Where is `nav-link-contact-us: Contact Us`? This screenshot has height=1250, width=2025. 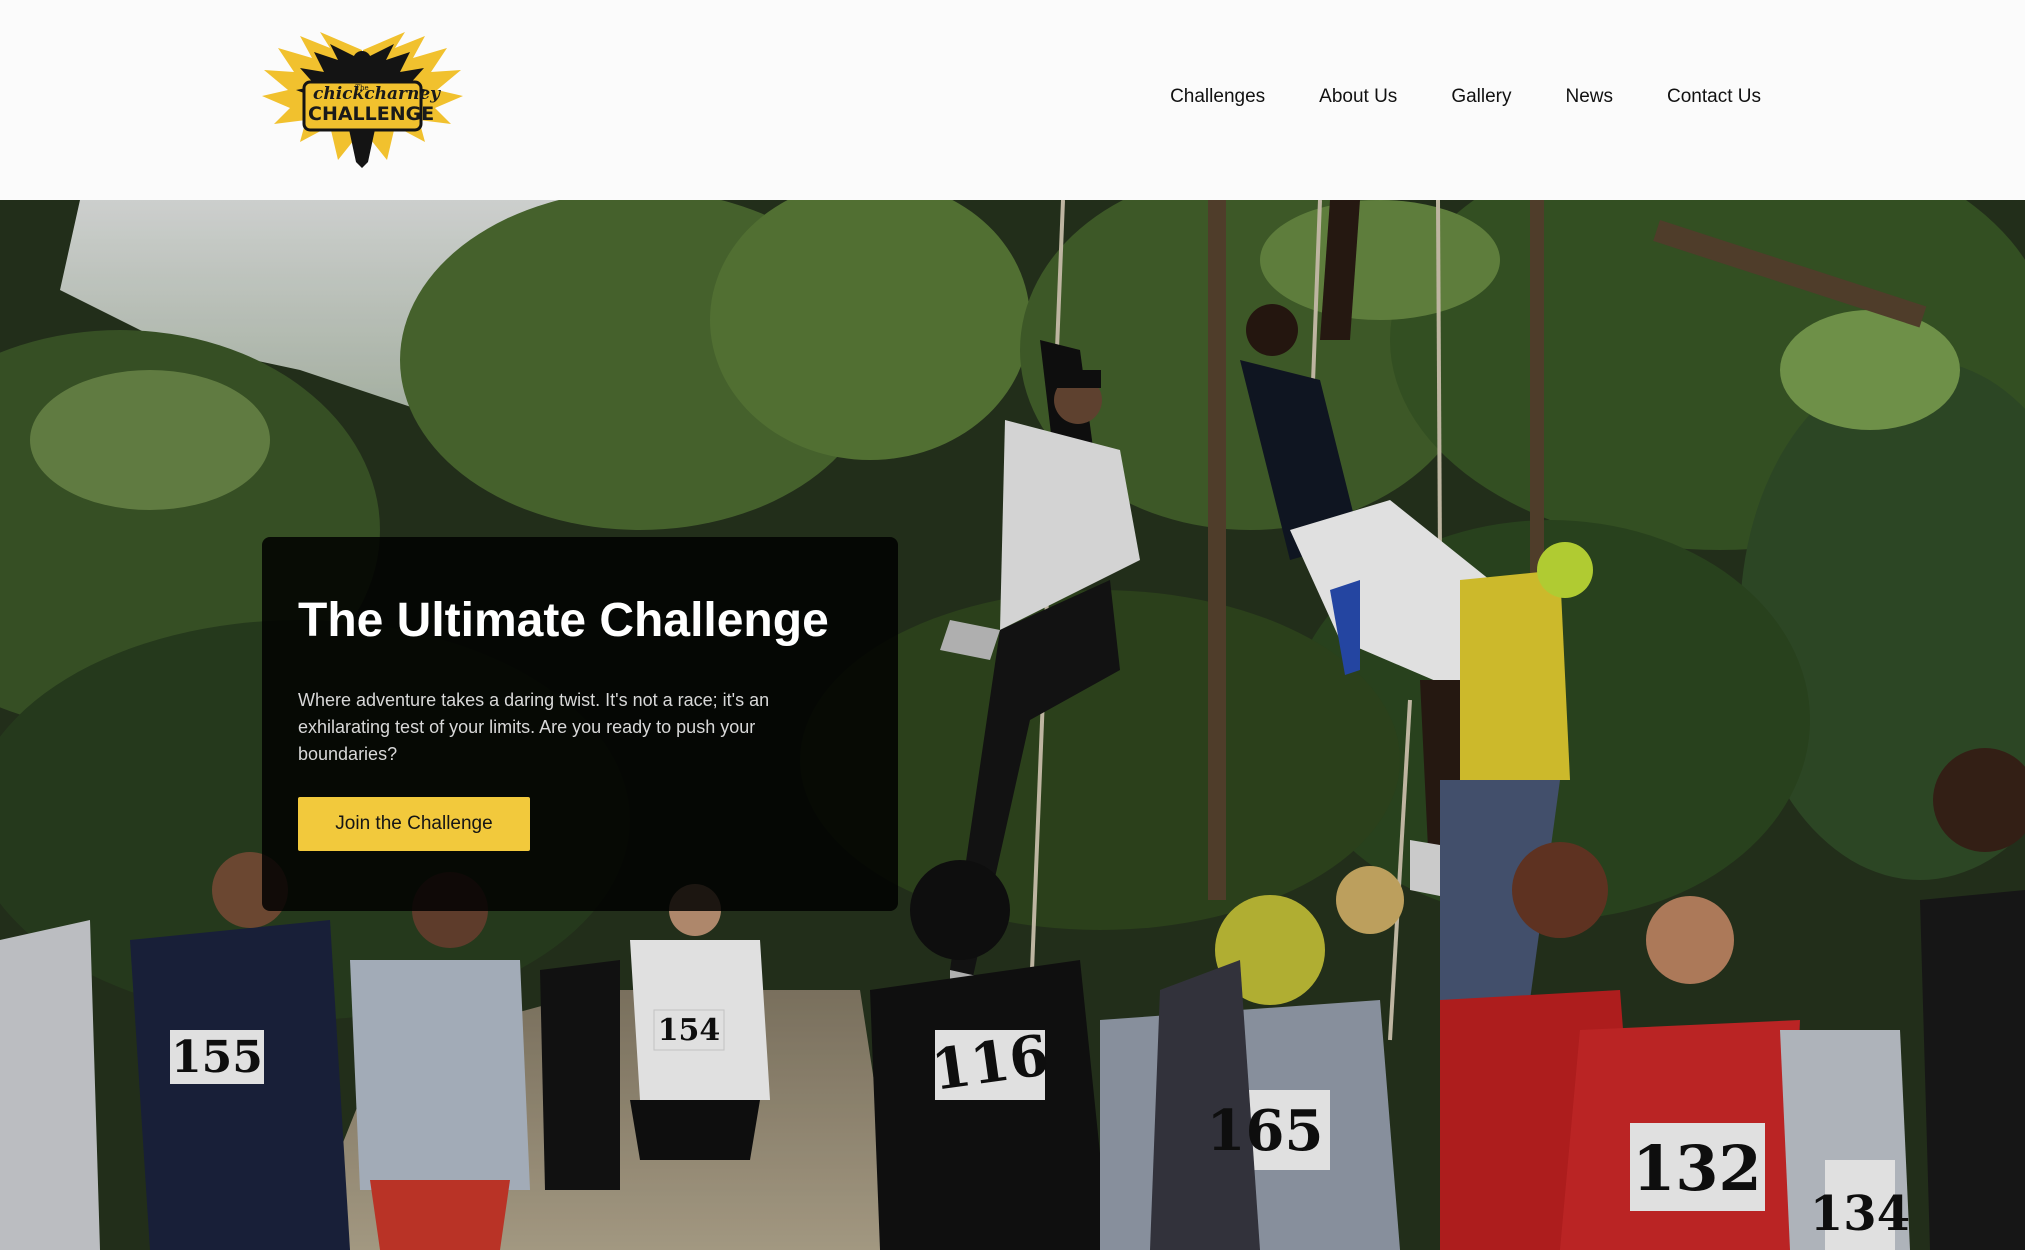 nav-link-contact-us: Contact Us is located at coordinates (1714, 97).